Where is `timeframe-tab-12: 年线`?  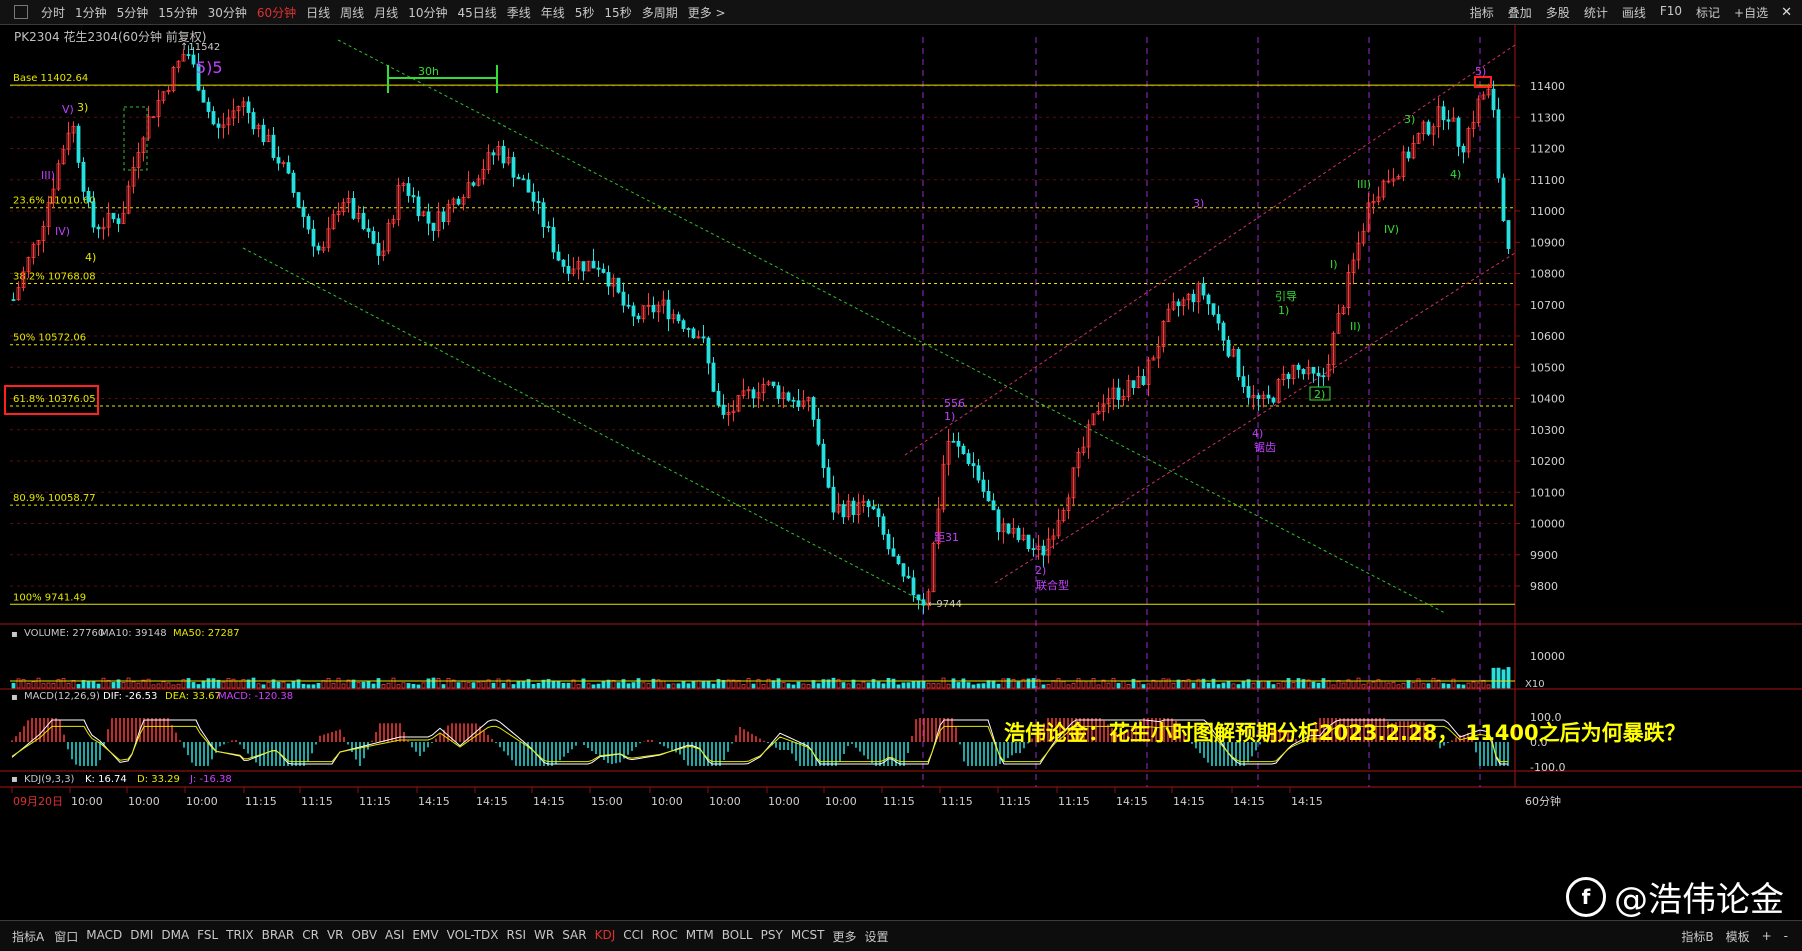 timeframe-tab-12: 年线 is located at coordinates (553, 12).